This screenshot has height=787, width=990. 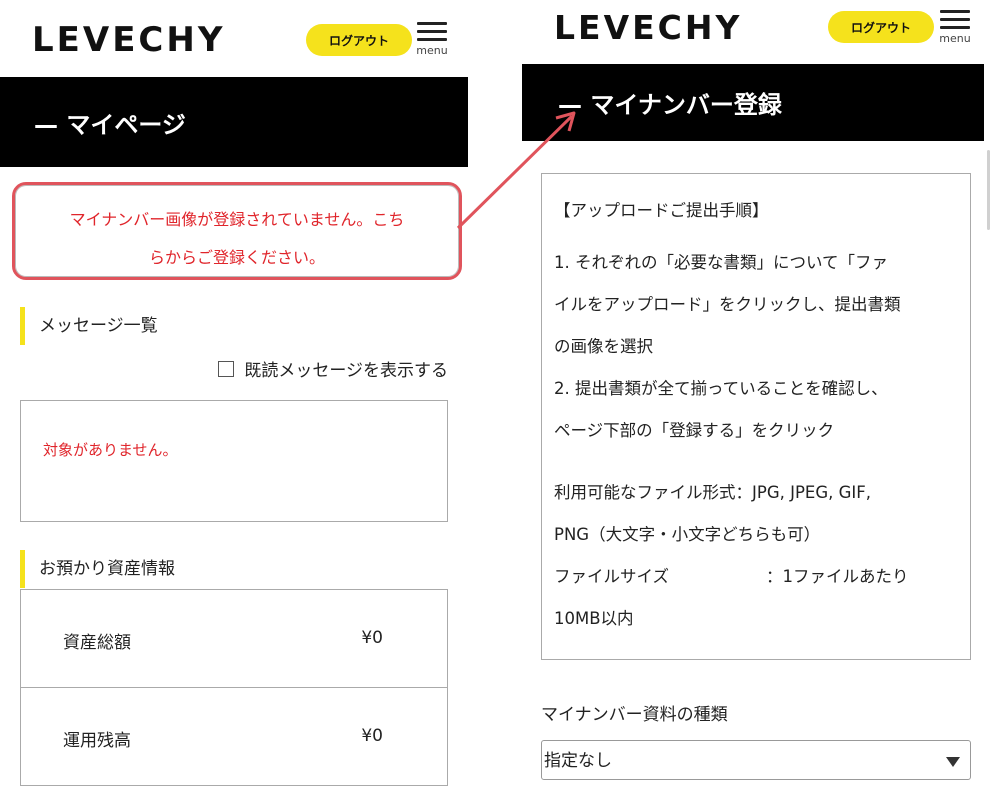 What do you see at coordinates (97, 741) in the screenshot?
I see `asset-label: 運用残高` at bounding box center [97, 741].